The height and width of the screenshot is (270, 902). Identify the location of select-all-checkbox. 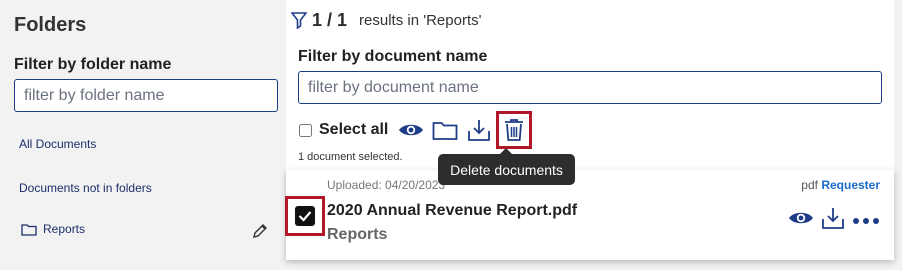
(305, 130).